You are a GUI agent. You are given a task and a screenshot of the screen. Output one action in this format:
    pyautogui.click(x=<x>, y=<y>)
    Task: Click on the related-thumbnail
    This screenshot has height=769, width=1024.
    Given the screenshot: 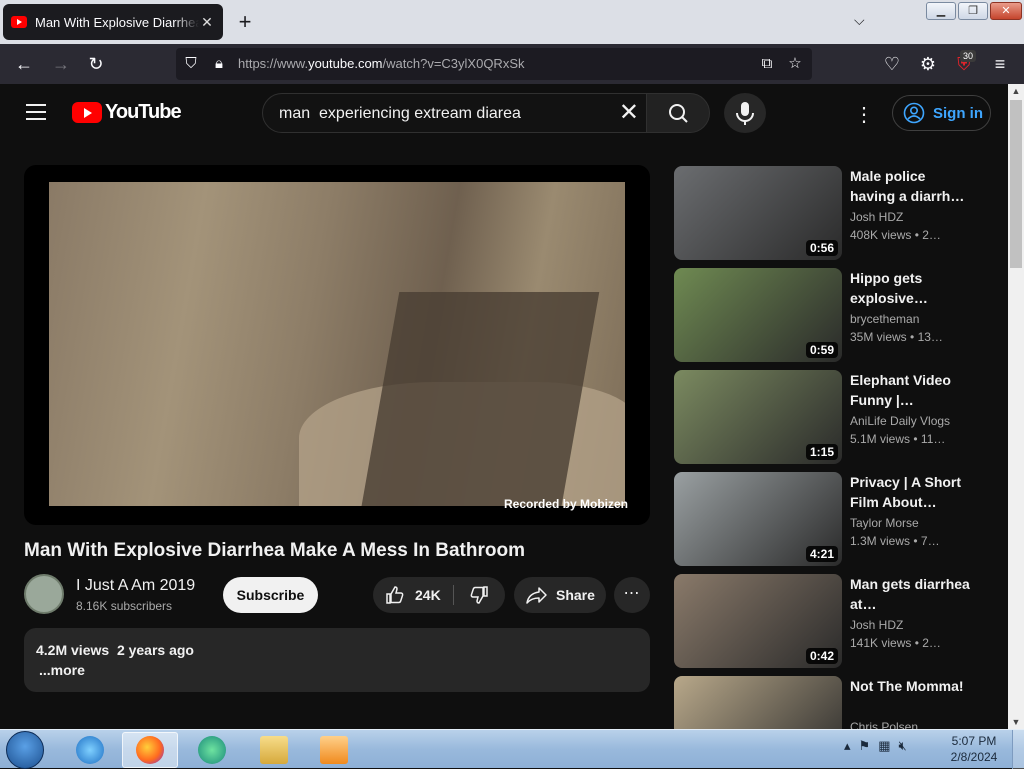 What is the action you would take?
    pyautogui.click(x=758, y=702)
    